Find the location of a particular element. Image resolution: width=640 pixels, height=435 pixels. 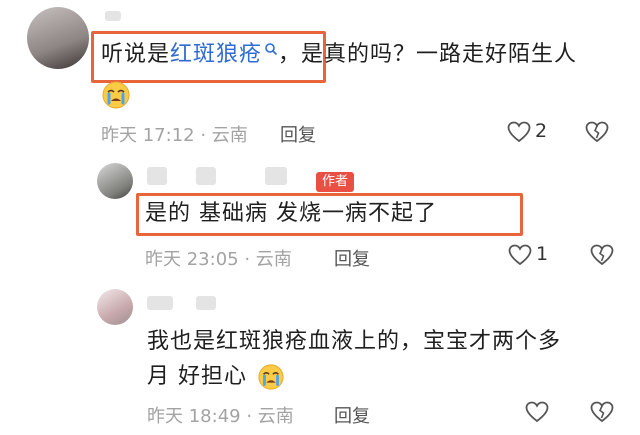

like-count: 2 is located at coordinates (541, 131).